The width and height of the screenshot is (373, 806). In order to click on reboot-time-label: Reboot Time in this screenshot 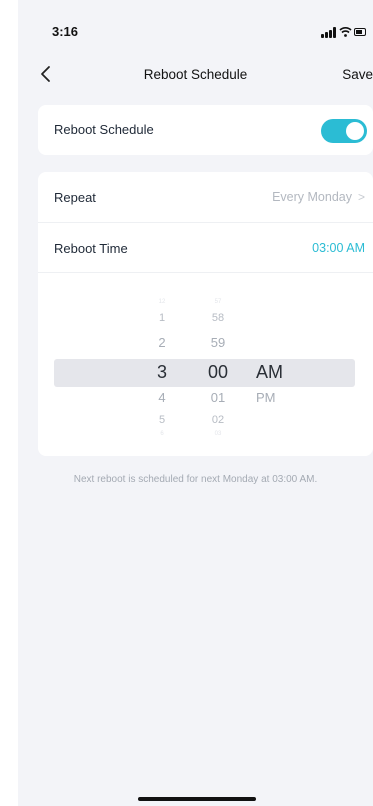, I will do `click(91, 248)`.